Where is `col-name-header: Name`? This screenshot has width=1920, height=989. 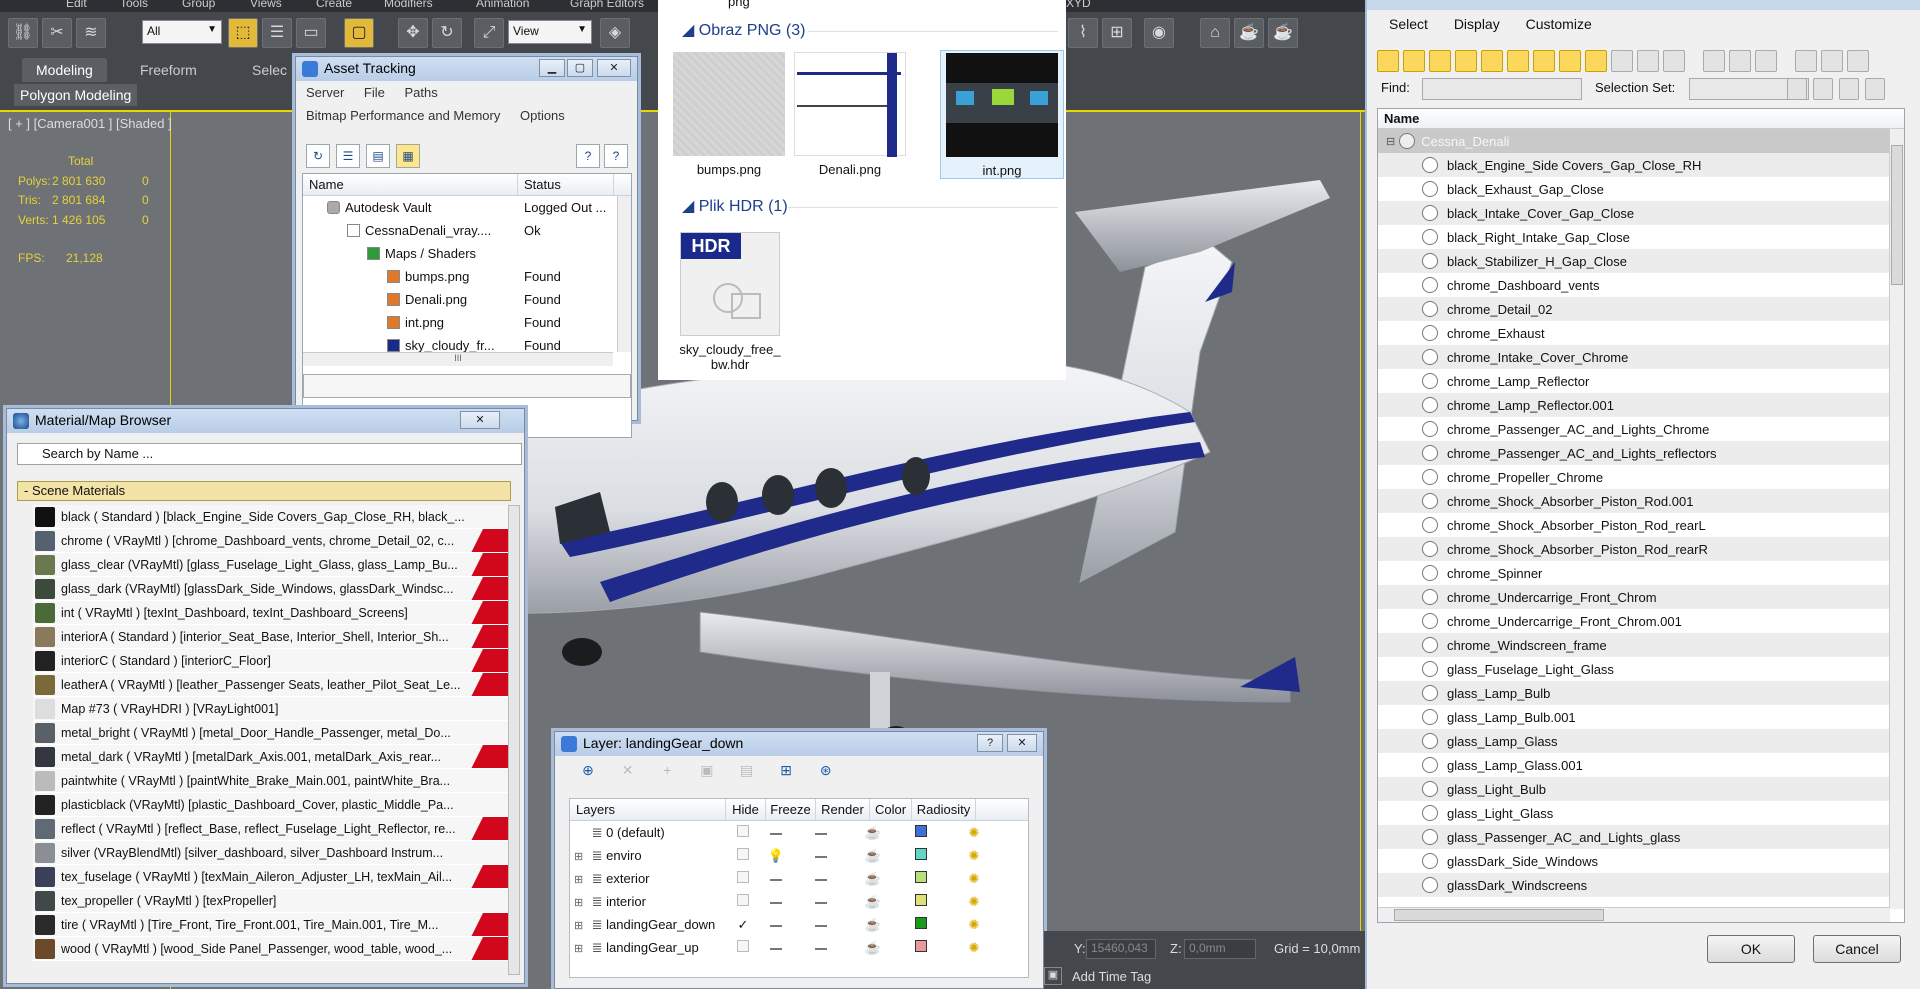 col-name-header: Name is located at coordinates (1641, 119).